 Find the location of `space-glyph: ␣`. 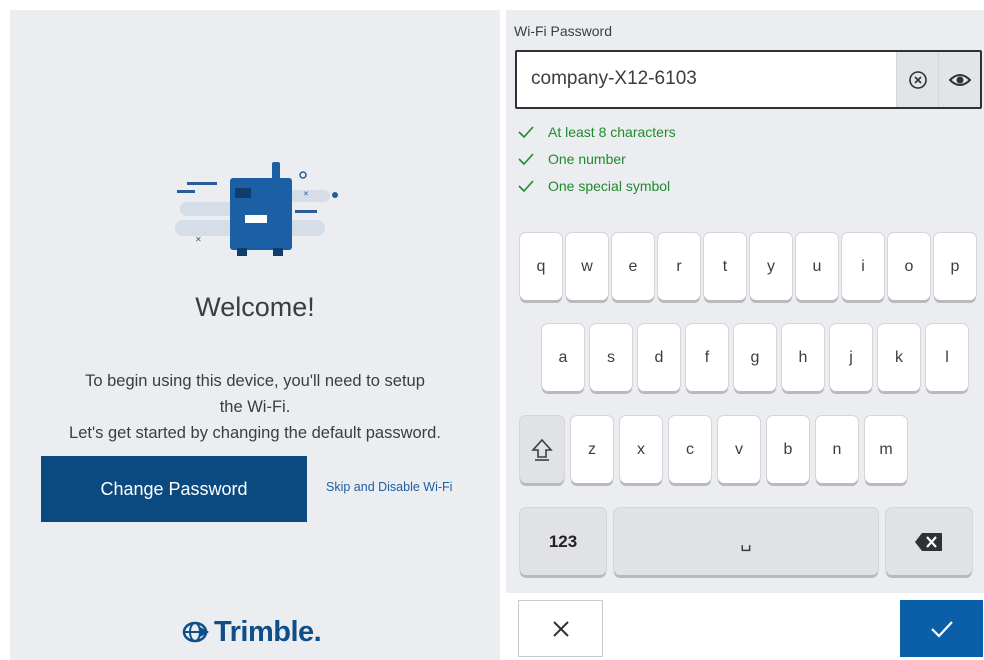

space-glyph: ␣ is located at coordinates (746, 541).